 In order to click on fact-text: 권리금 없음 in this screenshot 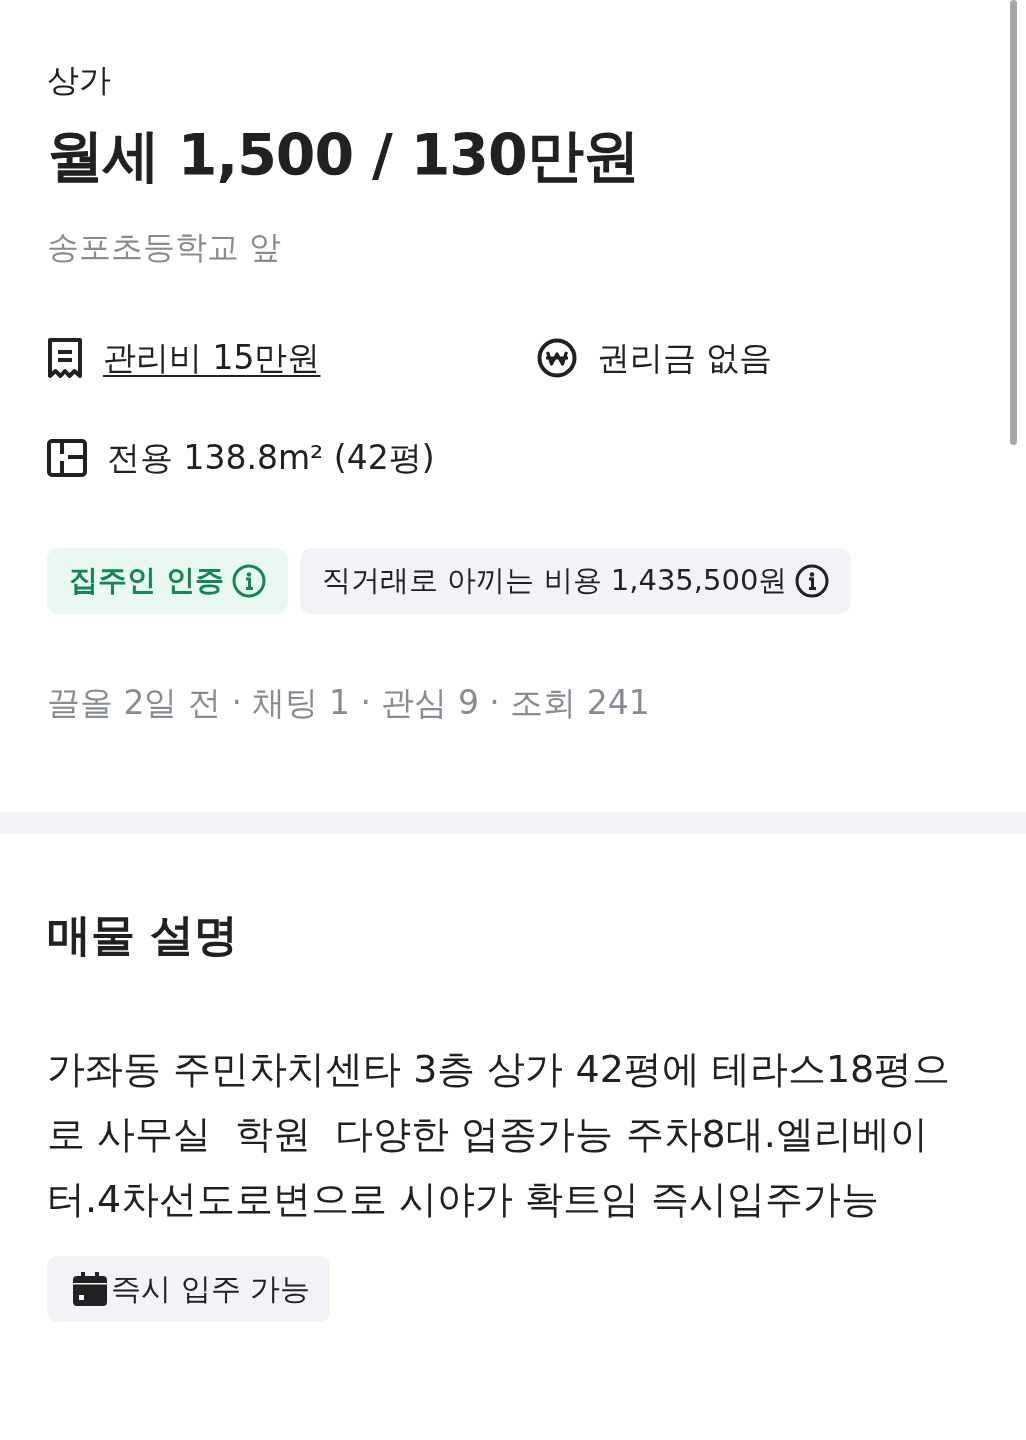, I will do `click(685, 358)`.